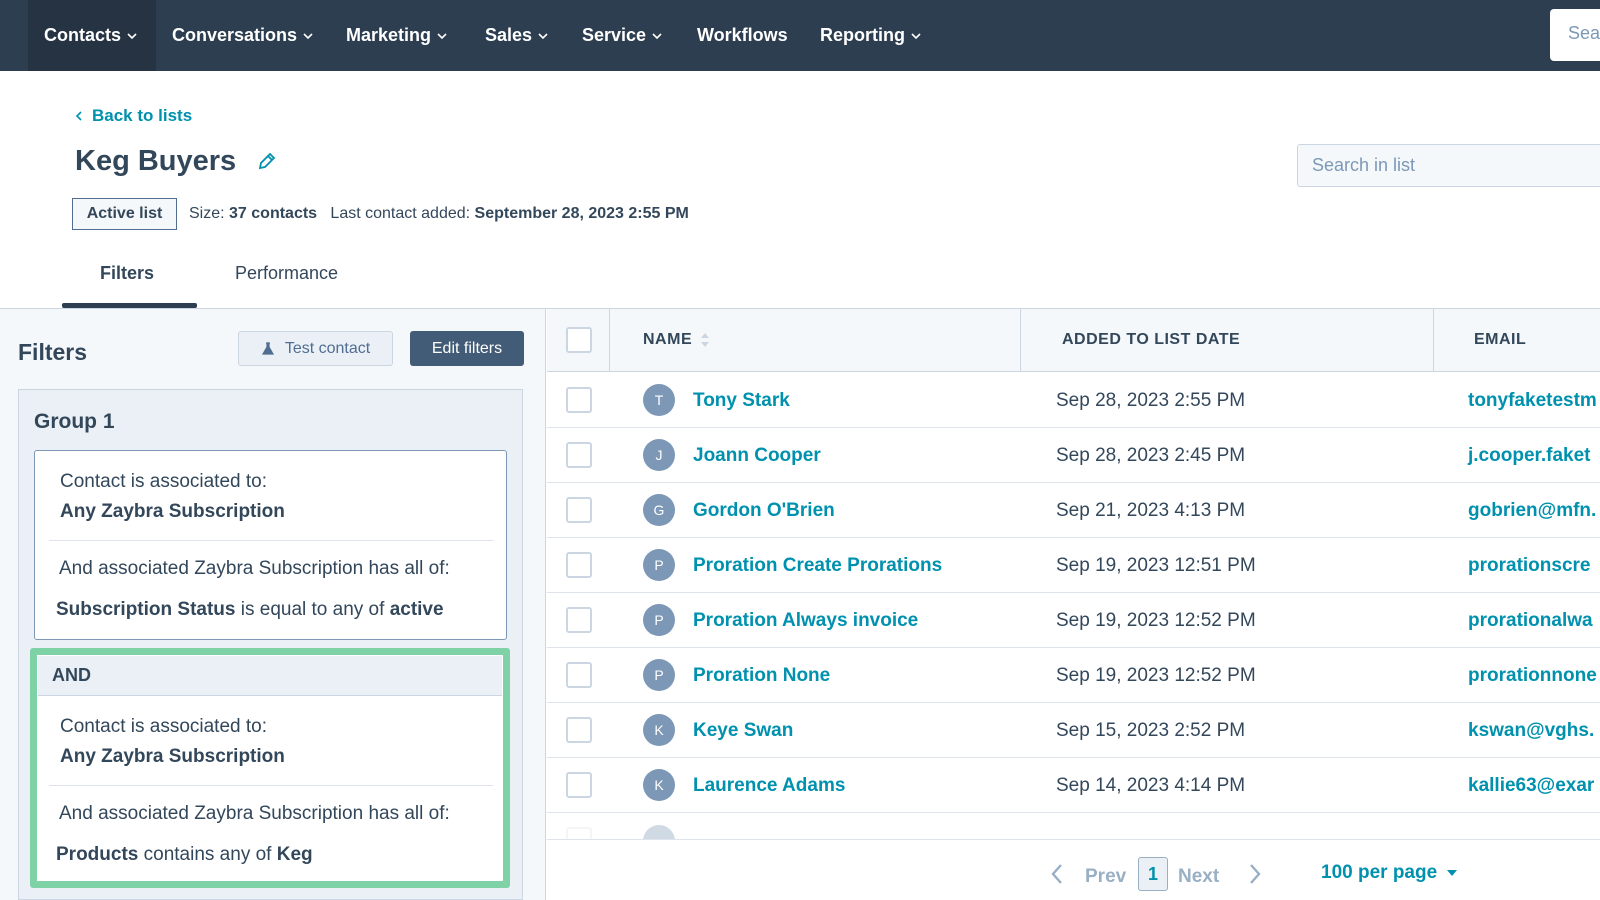 The height and width of the screenshot is (900, 1600). Describe the element at coordinates (1255, 874) in the screenshot. I see `chevron-right-icon` at that location.